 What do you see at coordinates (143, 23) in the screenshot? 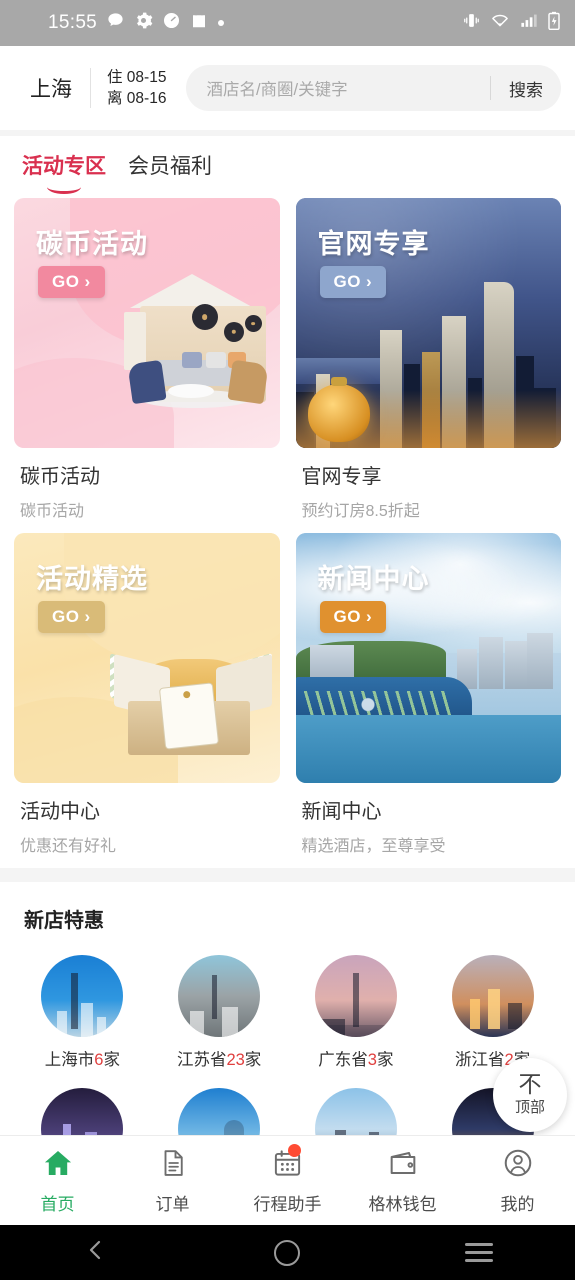
I see `gear-icon` at bounding box center [143, 23].